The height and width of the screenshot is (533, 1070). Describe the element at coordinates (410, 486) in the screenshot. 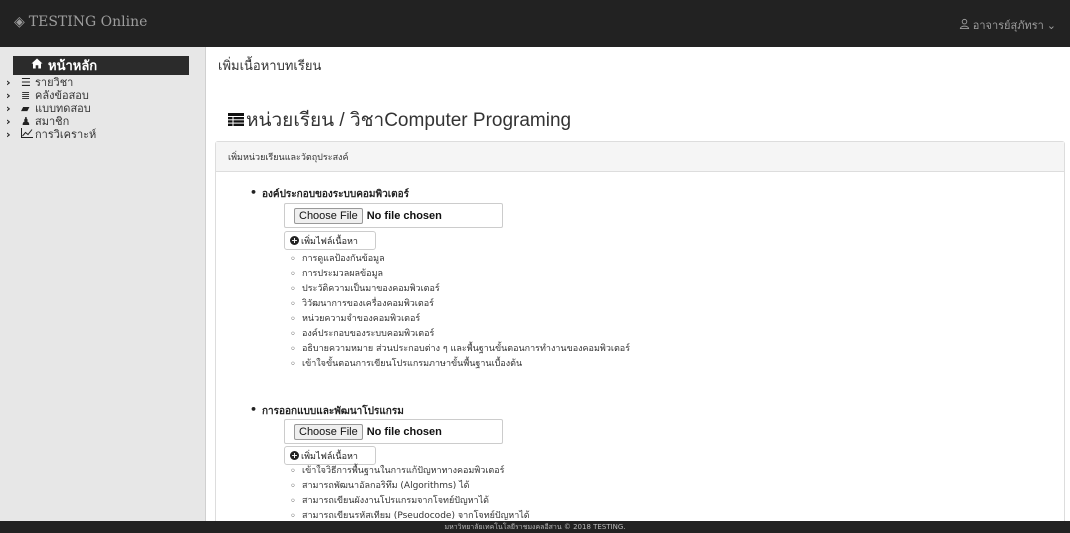

I see `list-item: สามารถพัฒนาอัลกอริทึม (Algorithms) ได้` at that location.